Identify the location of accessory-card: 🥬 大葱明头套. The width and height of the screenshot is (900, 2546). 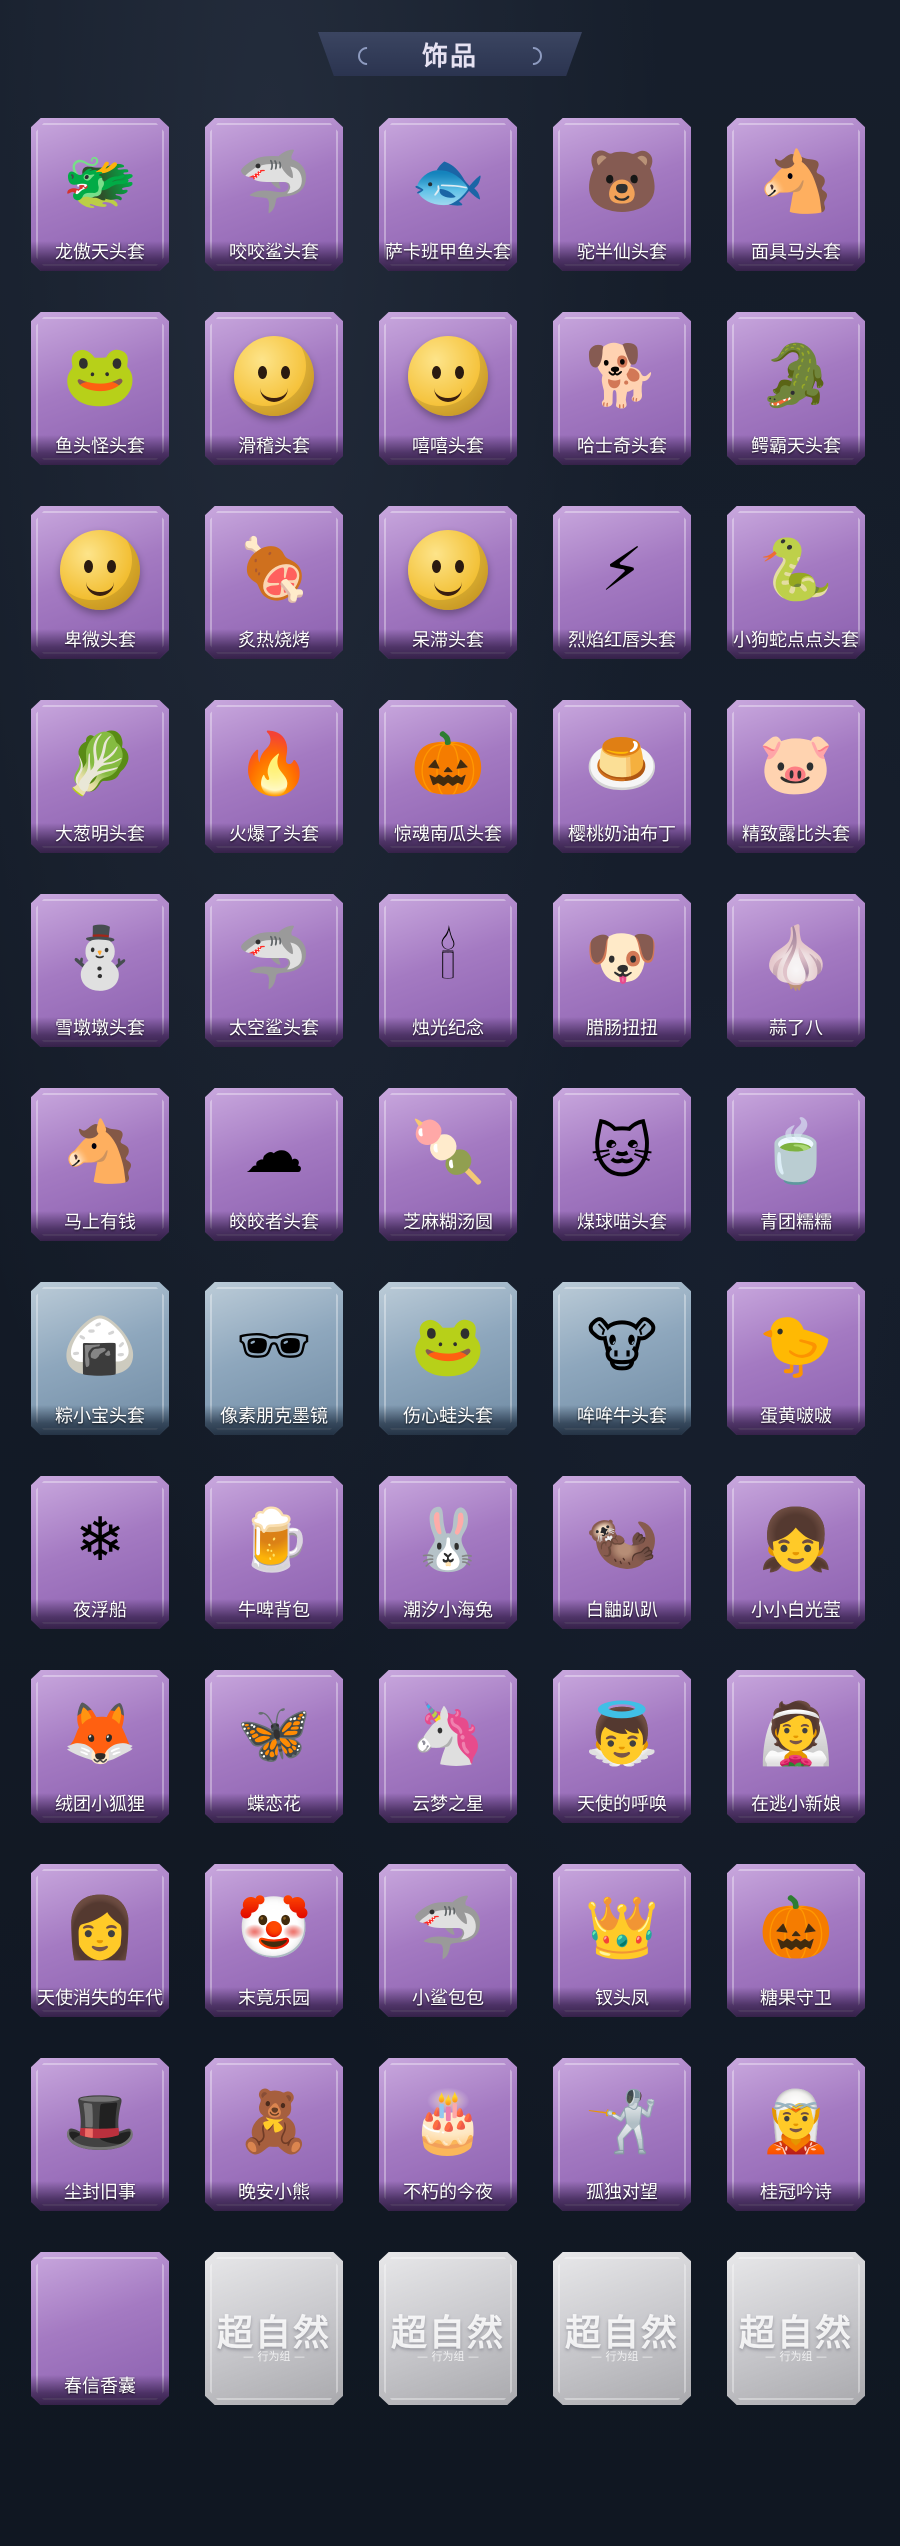
(100, 776).